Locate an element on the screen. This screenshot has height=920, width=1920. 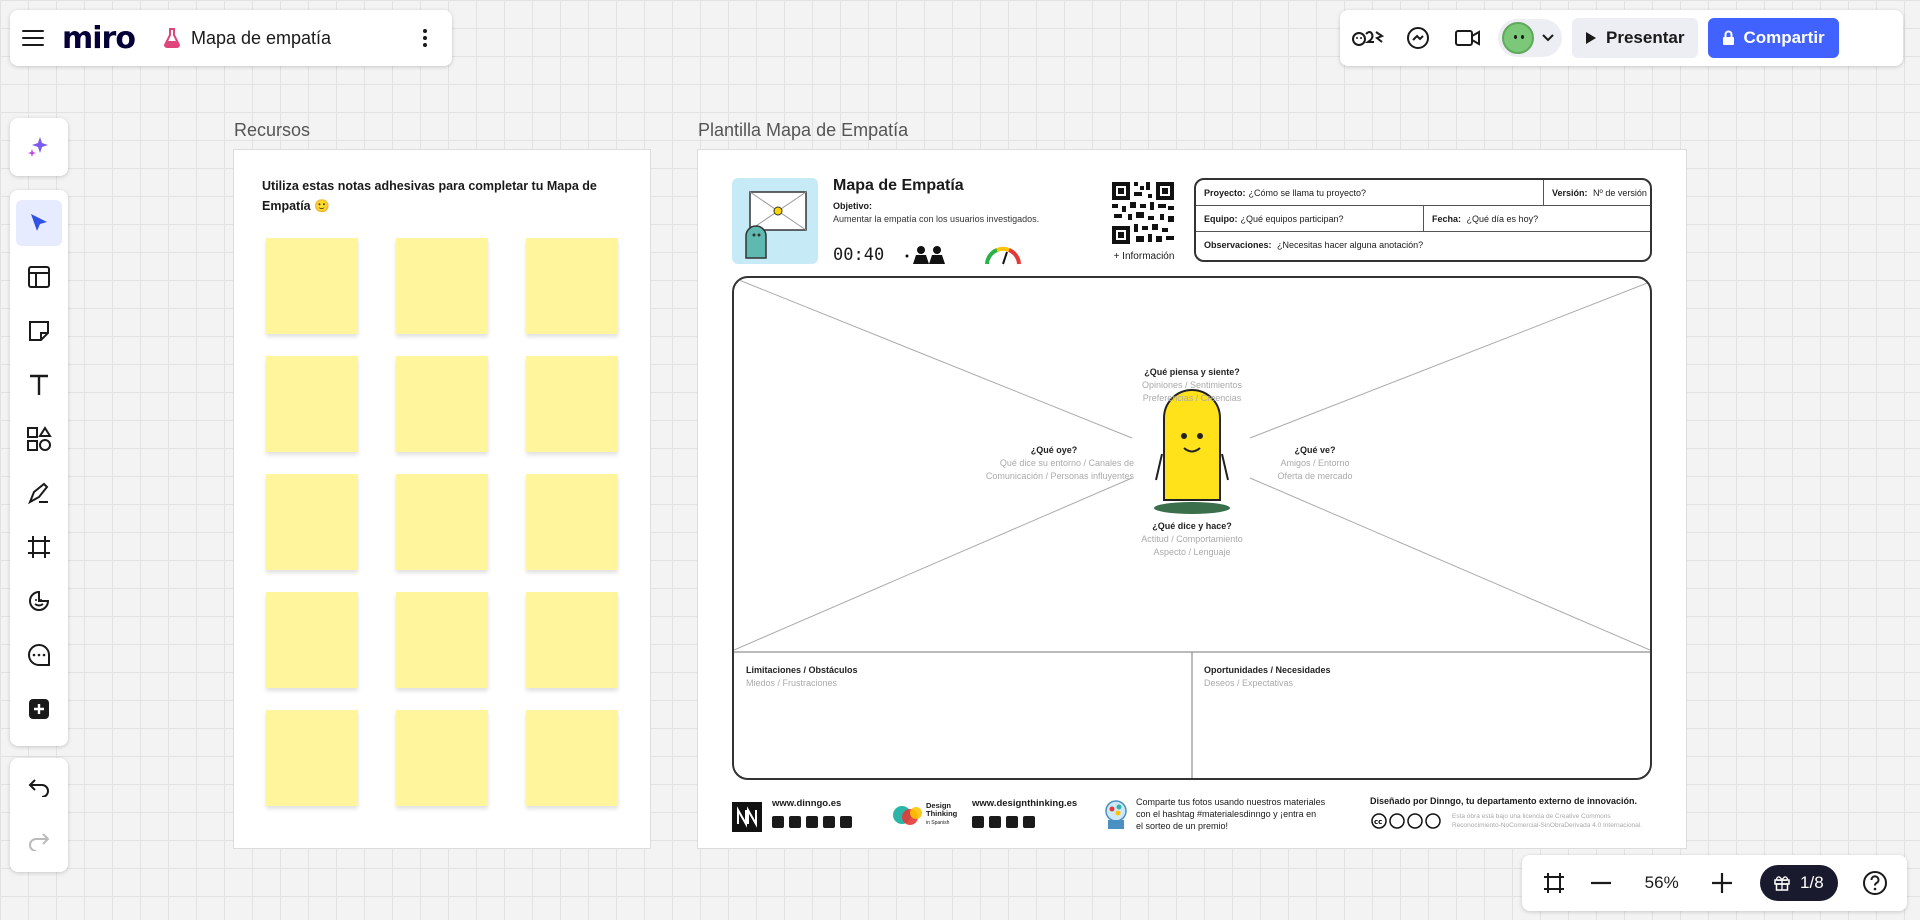
zoom-level: 56% is located at coordinates (1662, 883).